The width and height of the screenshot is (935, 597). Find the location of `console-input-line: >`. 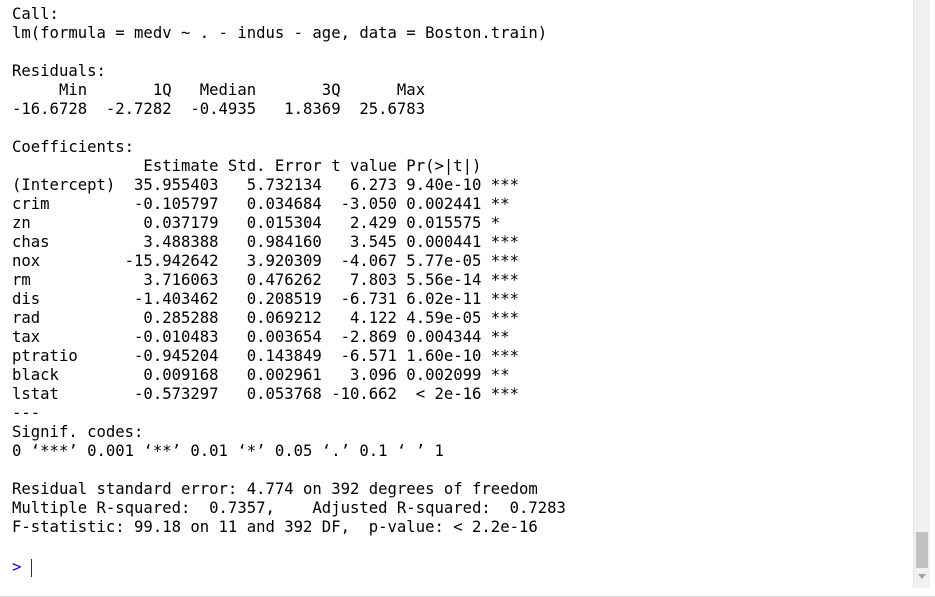

console-input-line: > is located at coordinates (22, 567).